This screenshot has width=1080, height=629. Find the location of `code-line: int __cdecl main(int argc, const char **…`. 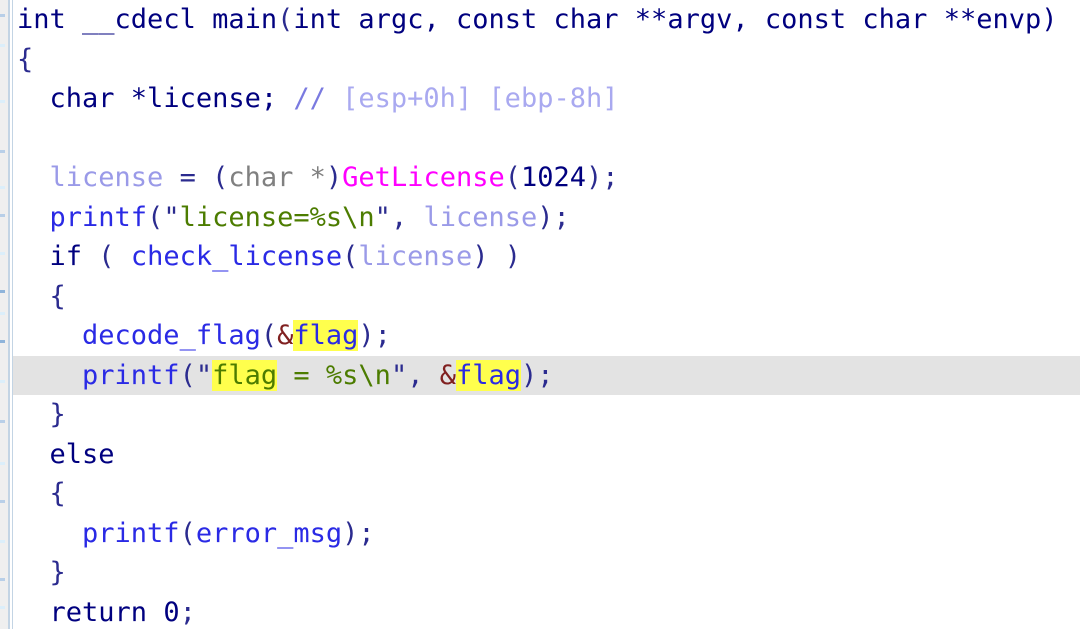

code-line: int __cdecl main(int argc, const char **… is located at coordinates (546, 20).